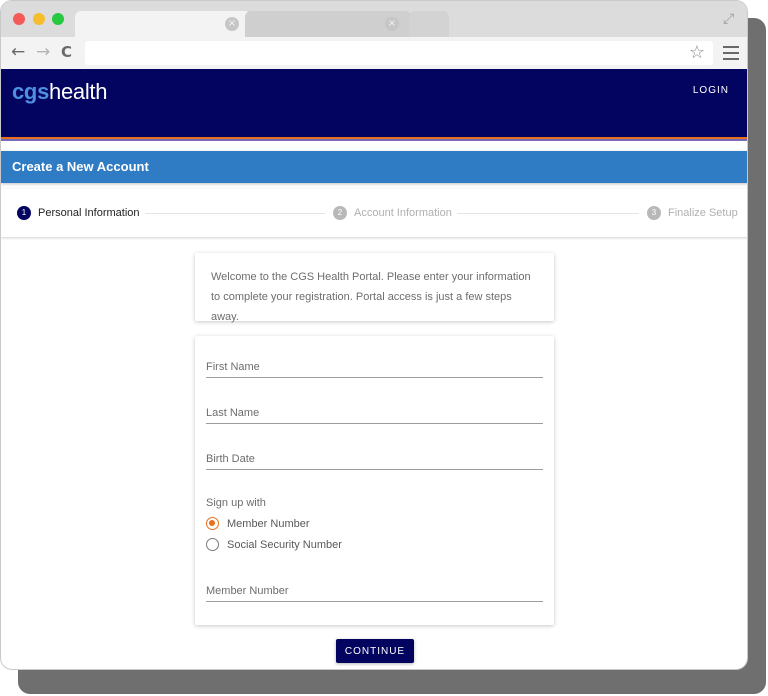 This screenshot has height=696, width=768. What do you see at coordinates (19, 19) in the screenshot?
I see `close-window-button` at bounding box center [19, 19].